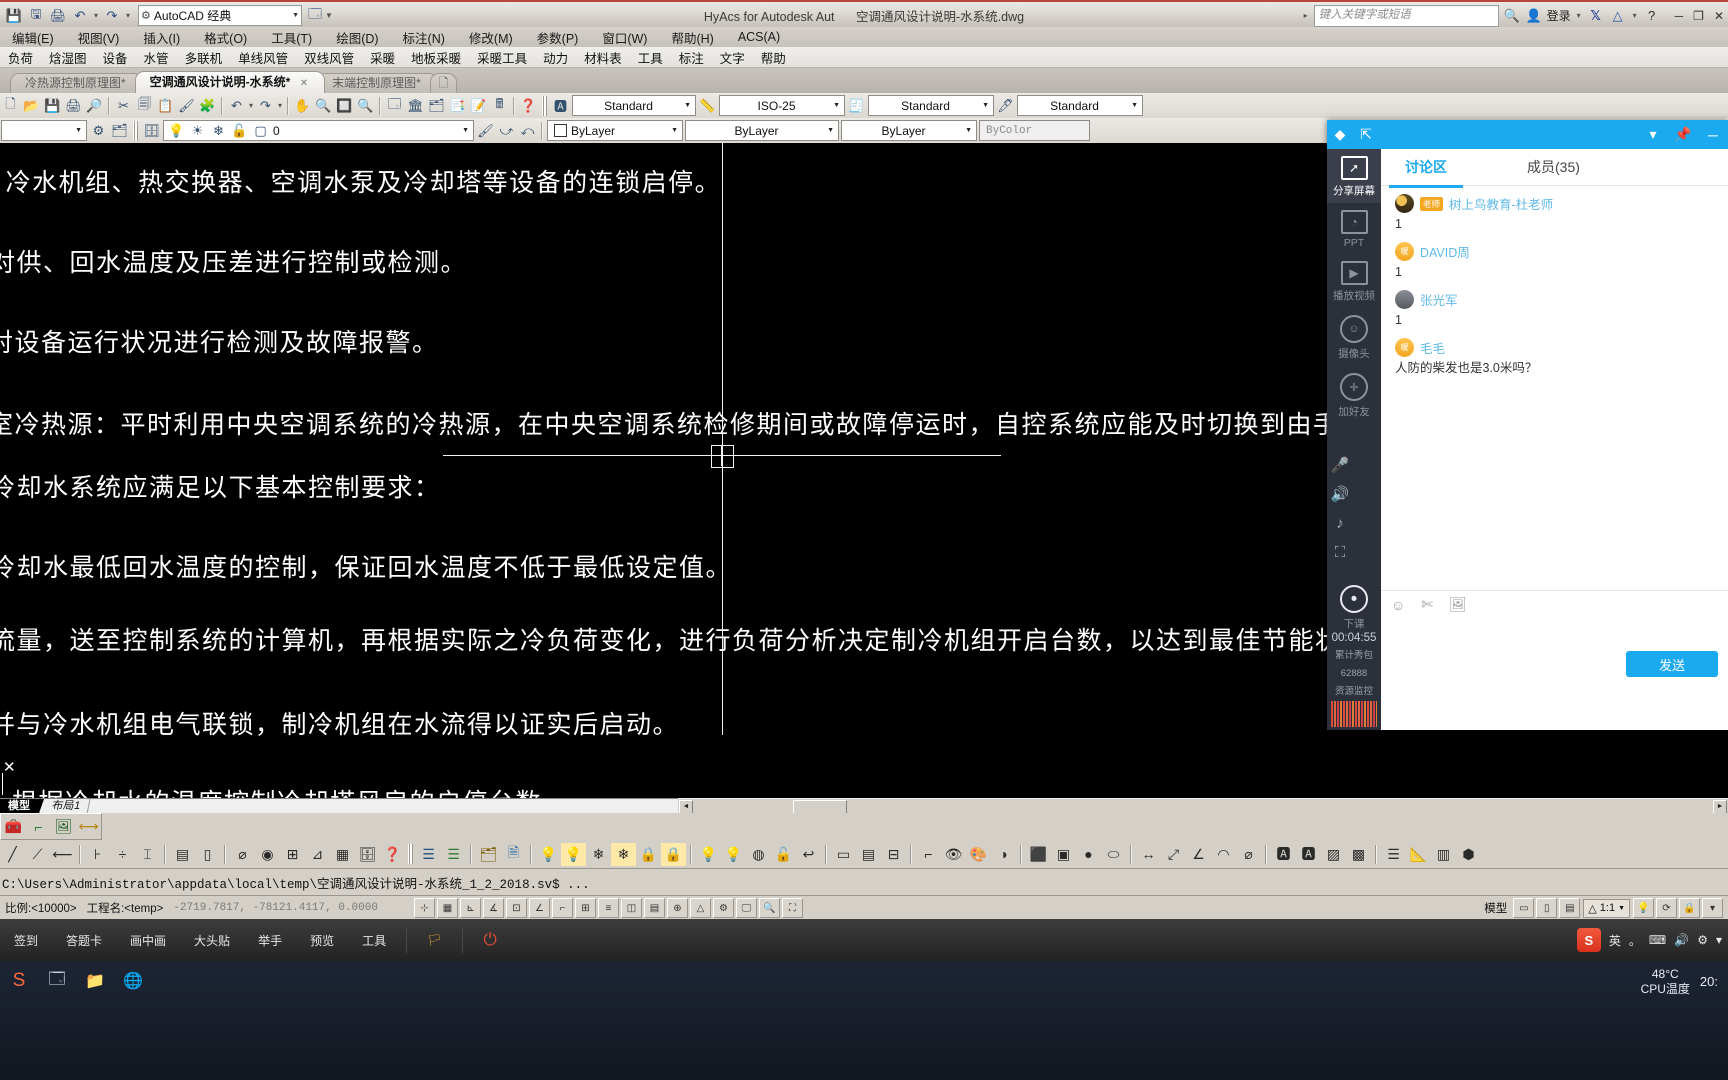 The width and height of the screenshot is (1728, 1080). I want to click on dock-item-6: 工具, so click(374, 940).